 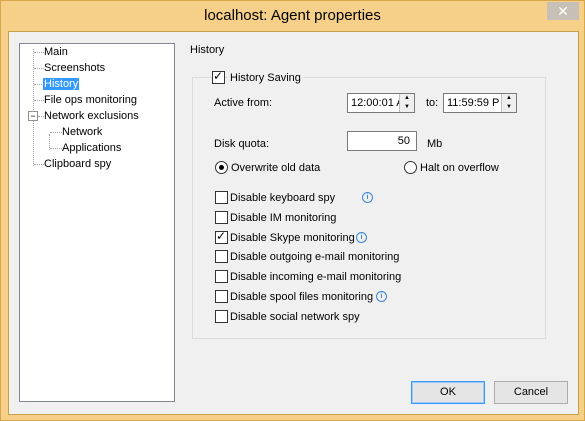 What do you see at coordinates (473, 103) in the screenshot?
I see `active-to-value: 11:59:59 P` at bounding box center [473, 103].